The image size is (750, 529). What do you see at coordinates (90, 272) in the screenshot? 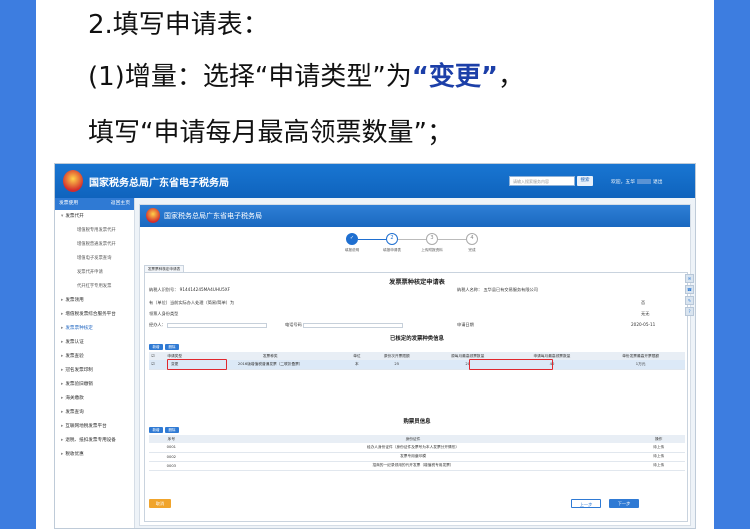
I see `sidebar-item-label: 发票代开申请` at bounding box center [90, 272].